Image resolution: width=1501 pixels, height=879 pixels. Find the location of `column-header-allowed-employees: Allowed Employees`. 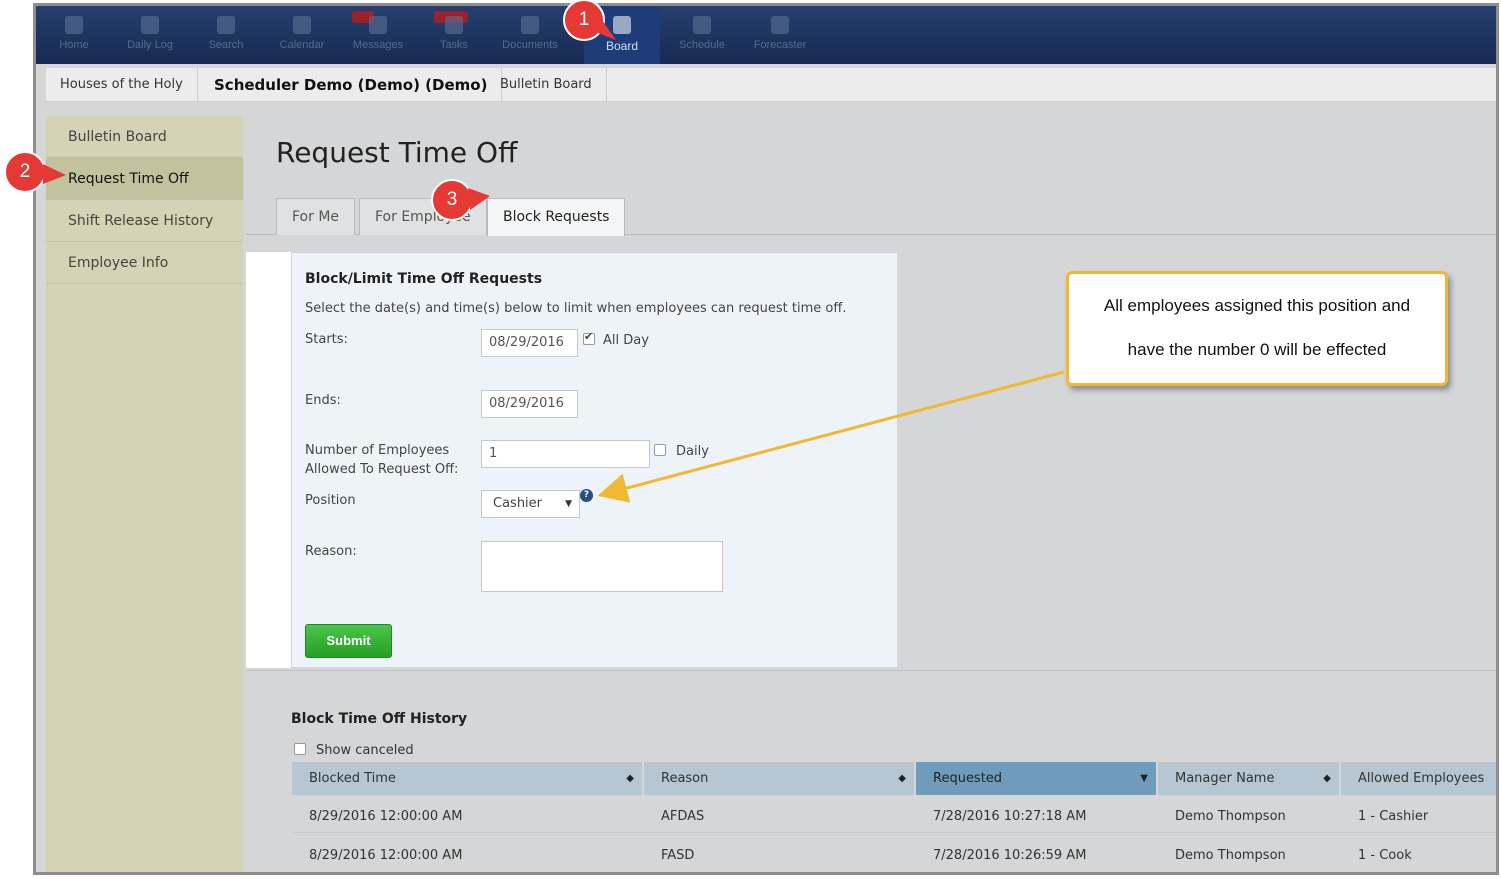

column-header-allowed-employees: Allowed Employees is located at coordinates (1418, 778).